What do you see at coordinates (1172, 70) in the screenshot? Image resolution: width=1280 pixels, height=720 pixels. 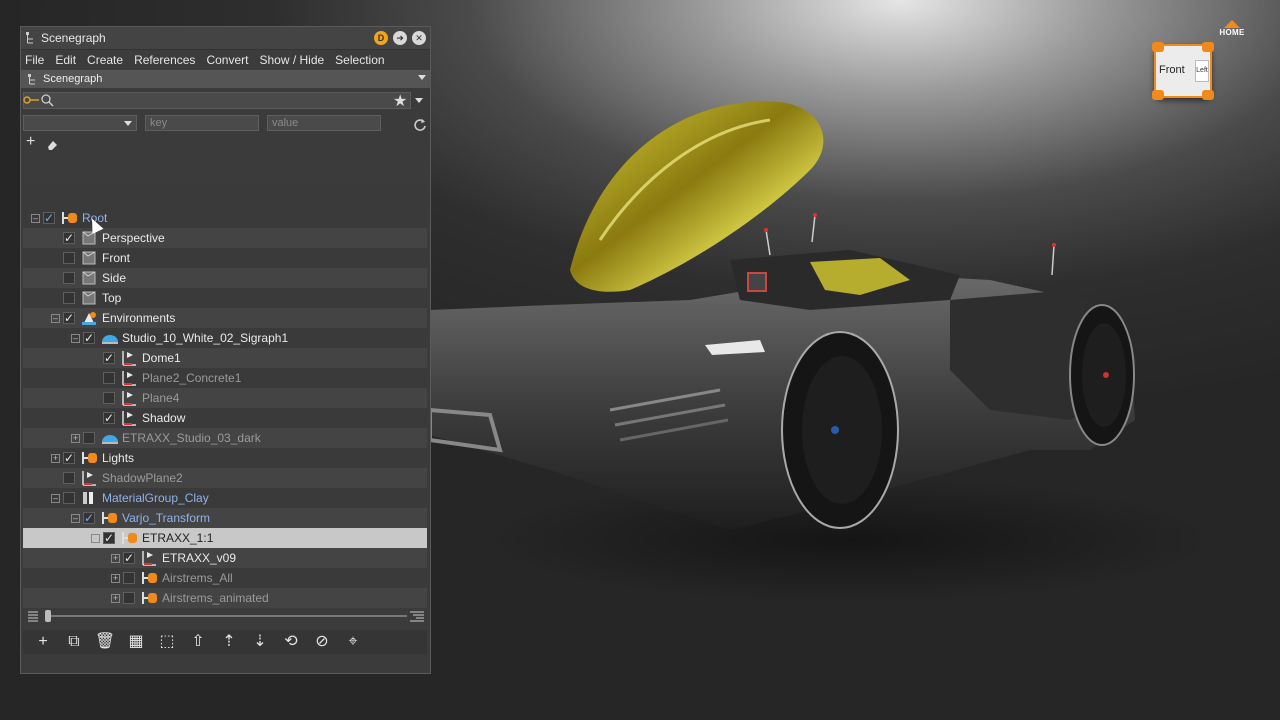 I see `navcube-front-label: Front` at bounding box center [1172, 70].